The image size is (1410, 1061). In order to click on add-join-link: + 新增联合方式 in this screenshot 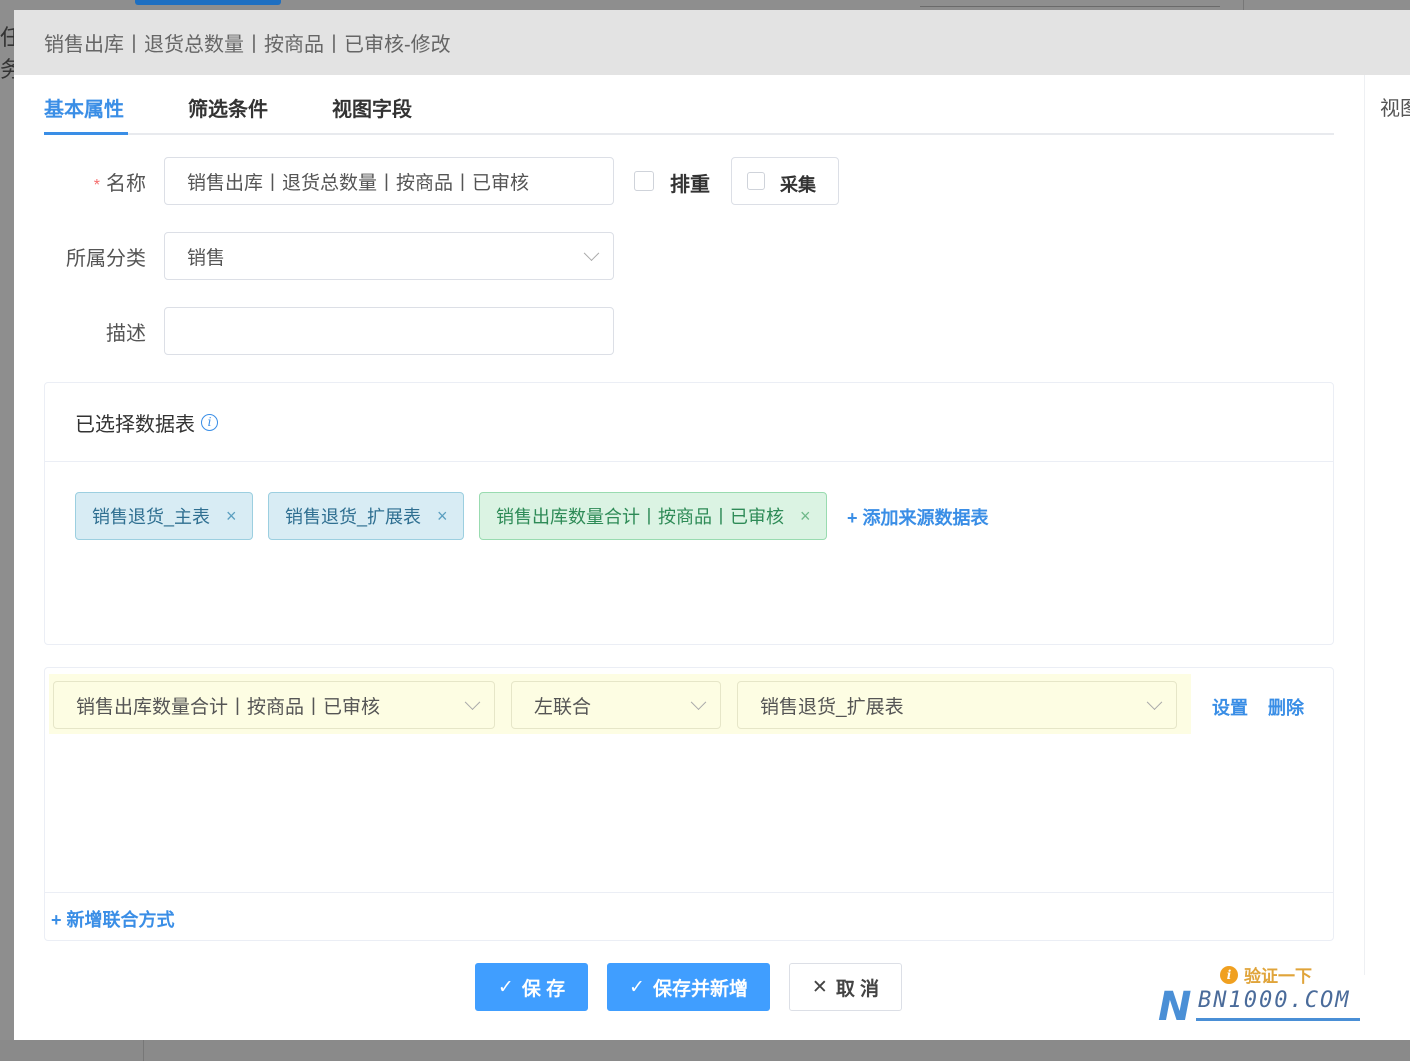, I will do `click(113, 919)`.